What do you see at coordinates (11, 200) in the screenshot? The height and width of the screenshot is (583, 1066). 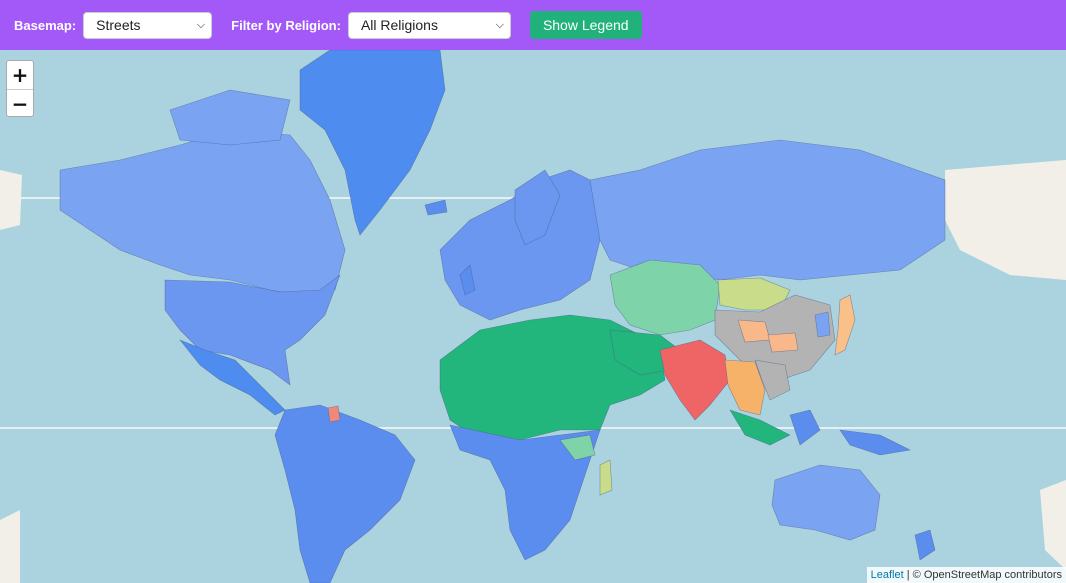 I see `land-russia-east-west-edge` at bounding box center [11, 200].